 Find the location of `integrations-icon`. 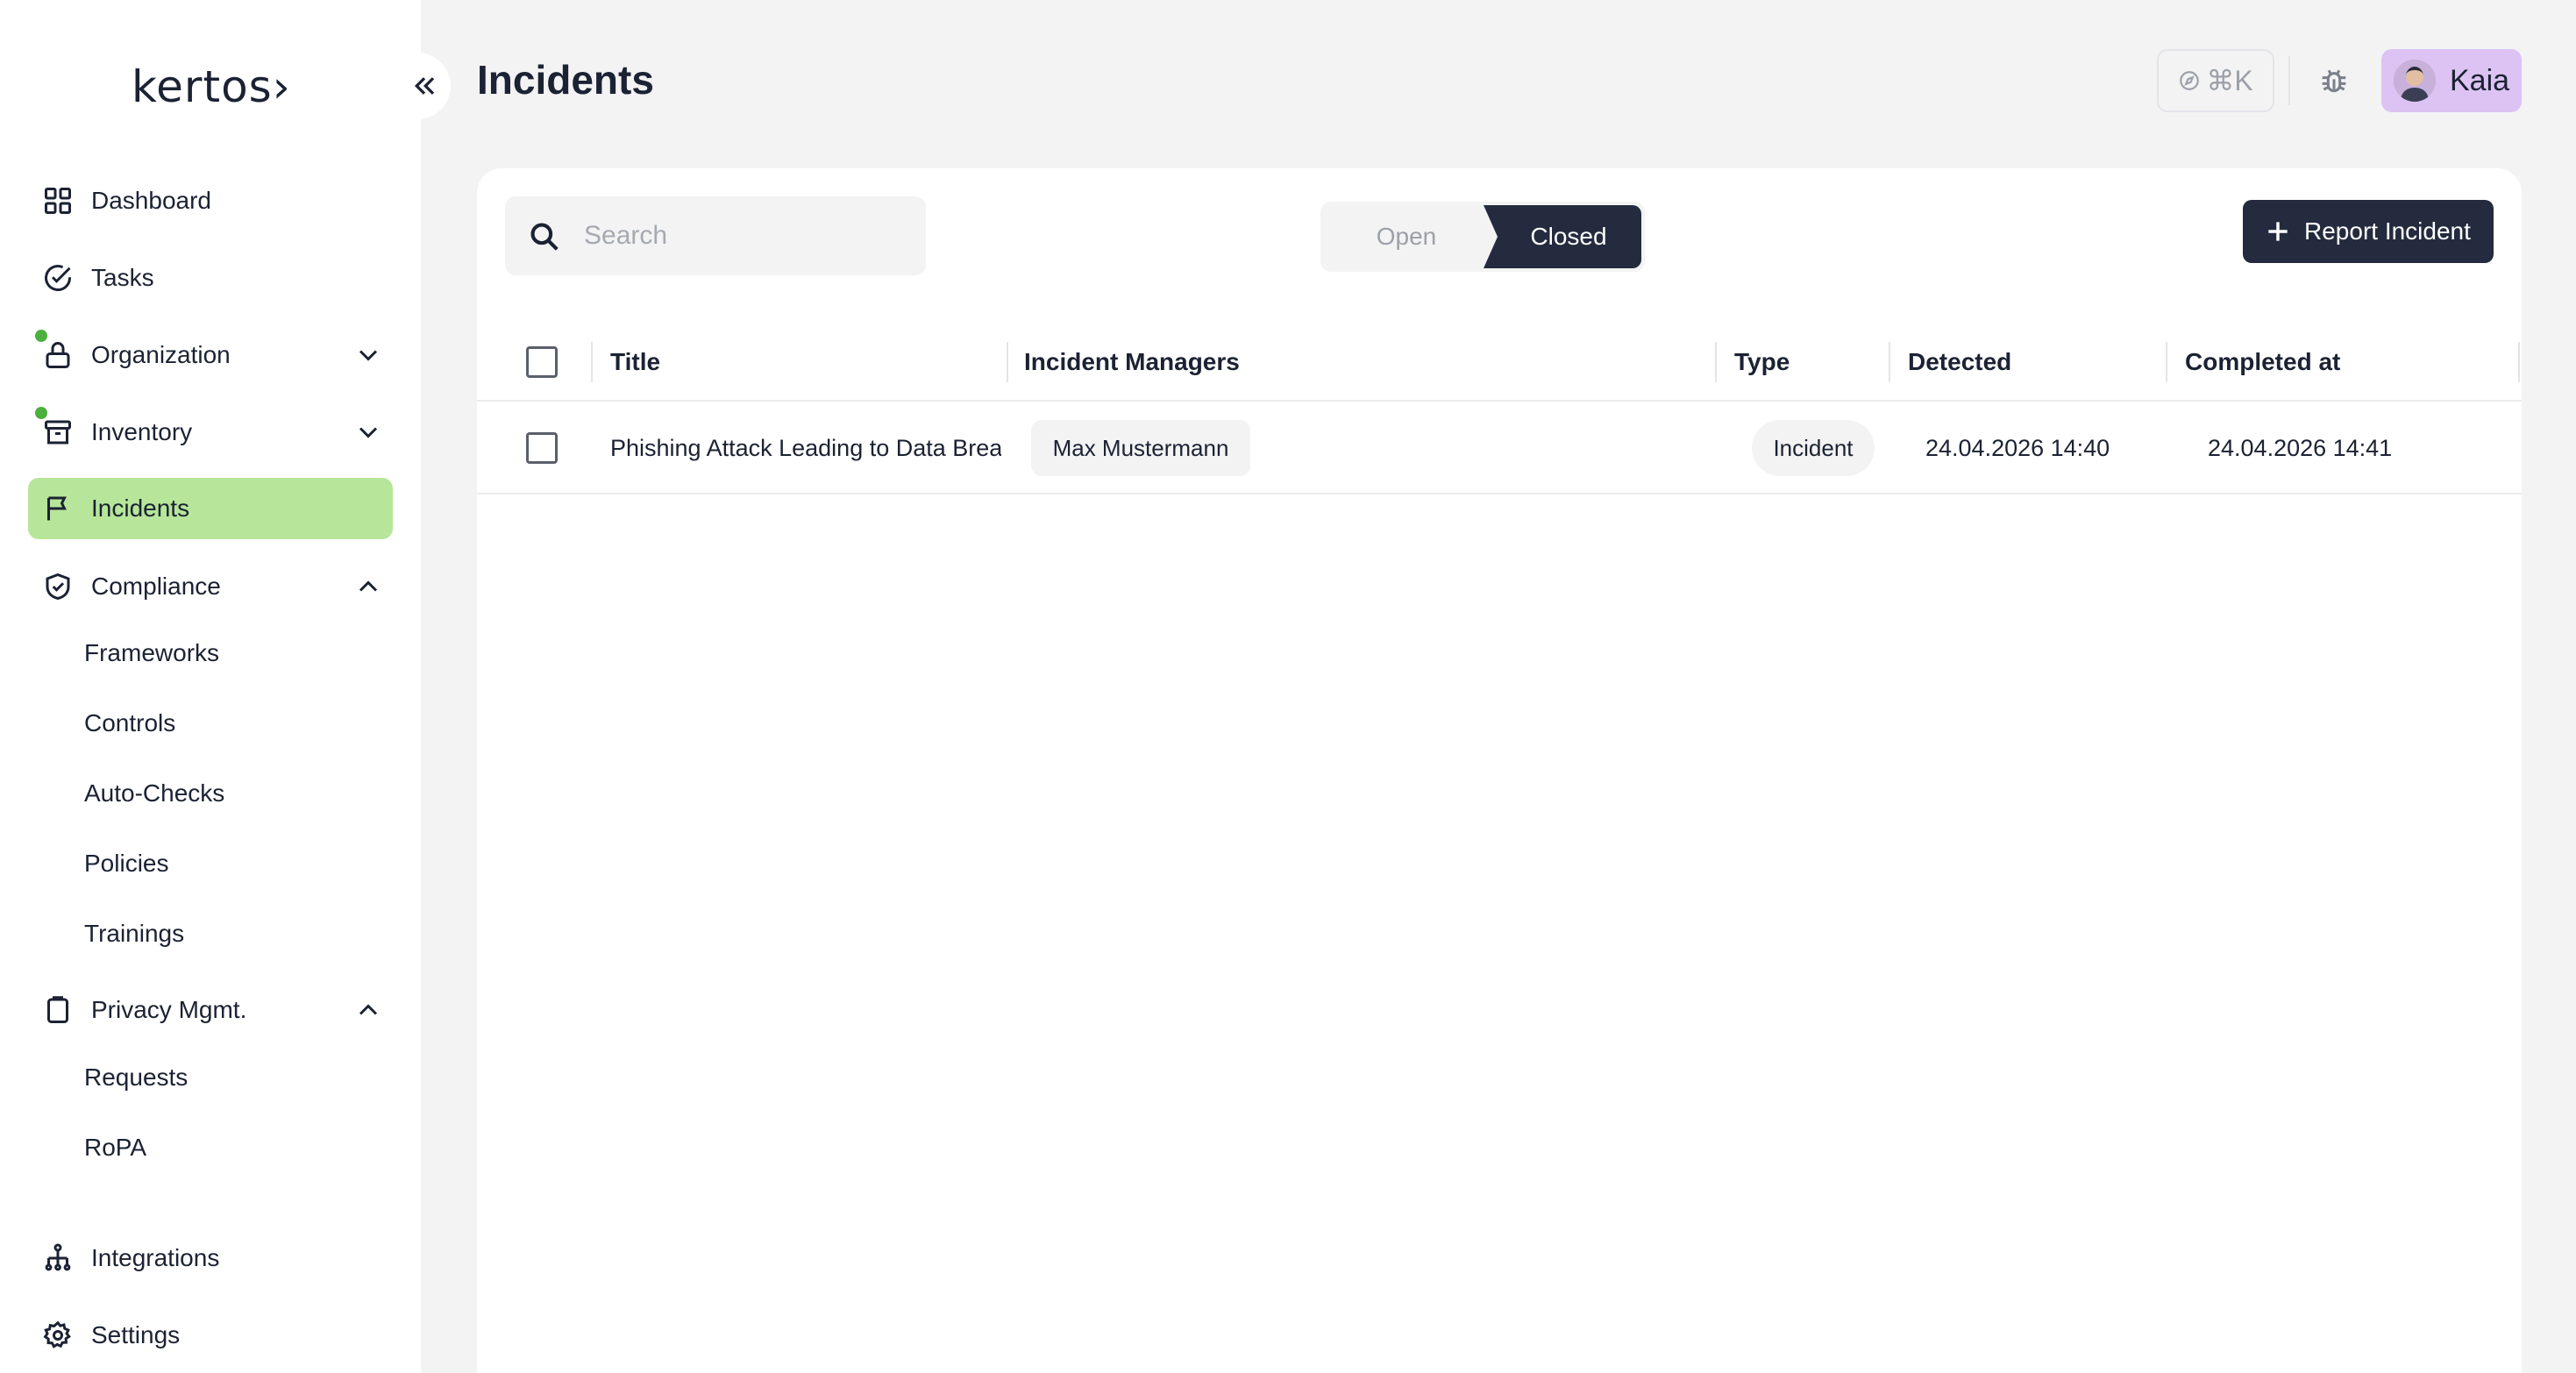

integrations-icon is located at coordinates (58, 1257).